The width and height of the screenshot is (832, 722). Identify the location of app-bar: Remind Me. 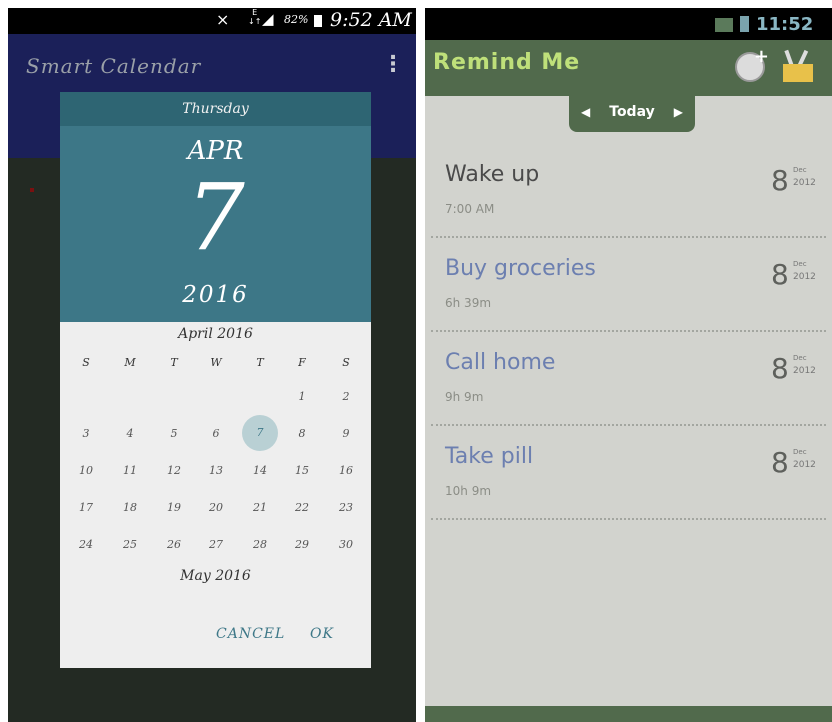
(628, 68).